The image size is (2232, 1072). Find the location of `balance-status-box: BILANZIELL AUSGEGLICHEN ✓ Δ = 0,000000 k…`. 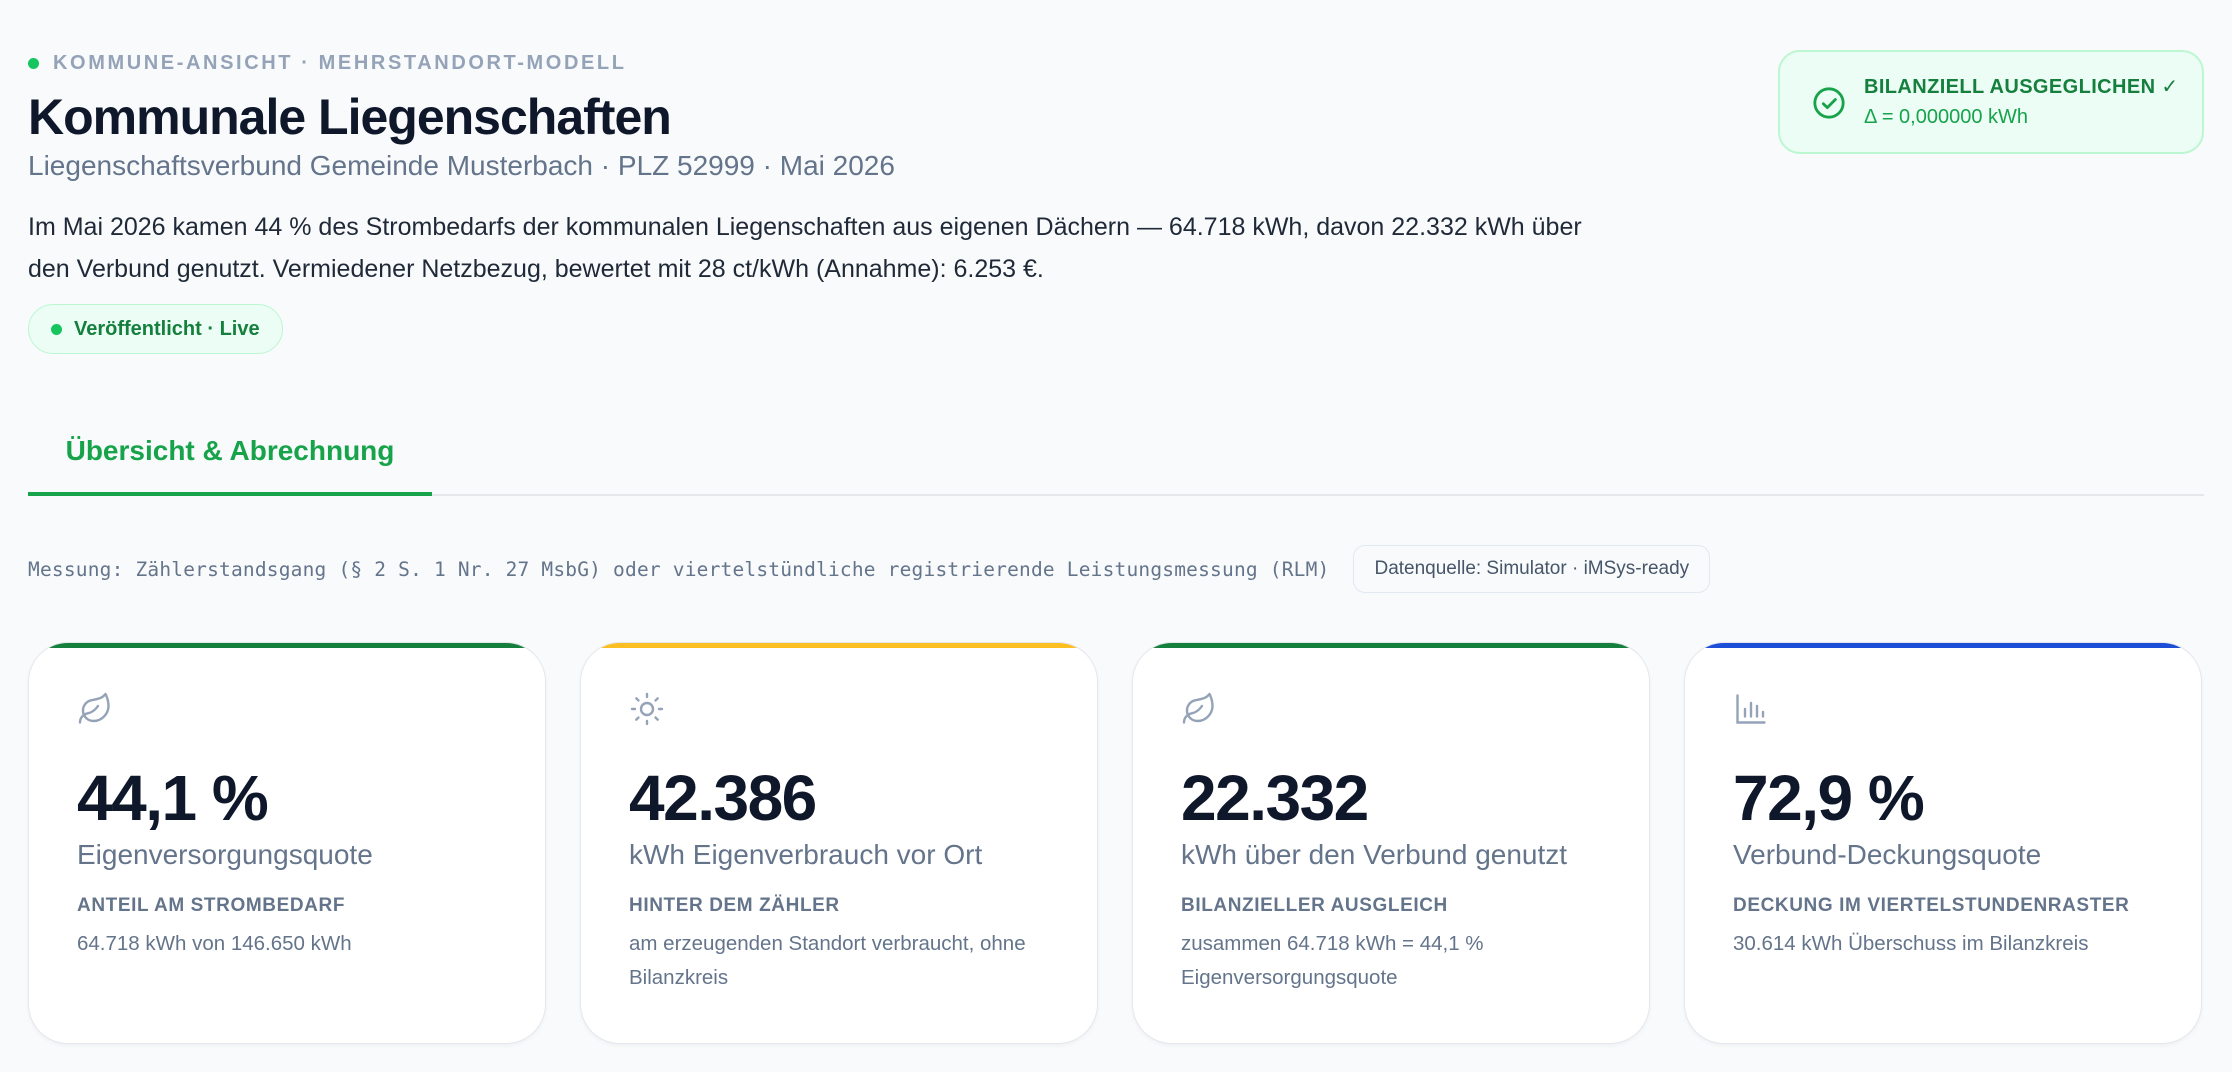

balance-status-box: BILANZIELL AUSGEGLICHEN ✓ Δ = 0,000000 k… is located at coordinates (1991, 102).